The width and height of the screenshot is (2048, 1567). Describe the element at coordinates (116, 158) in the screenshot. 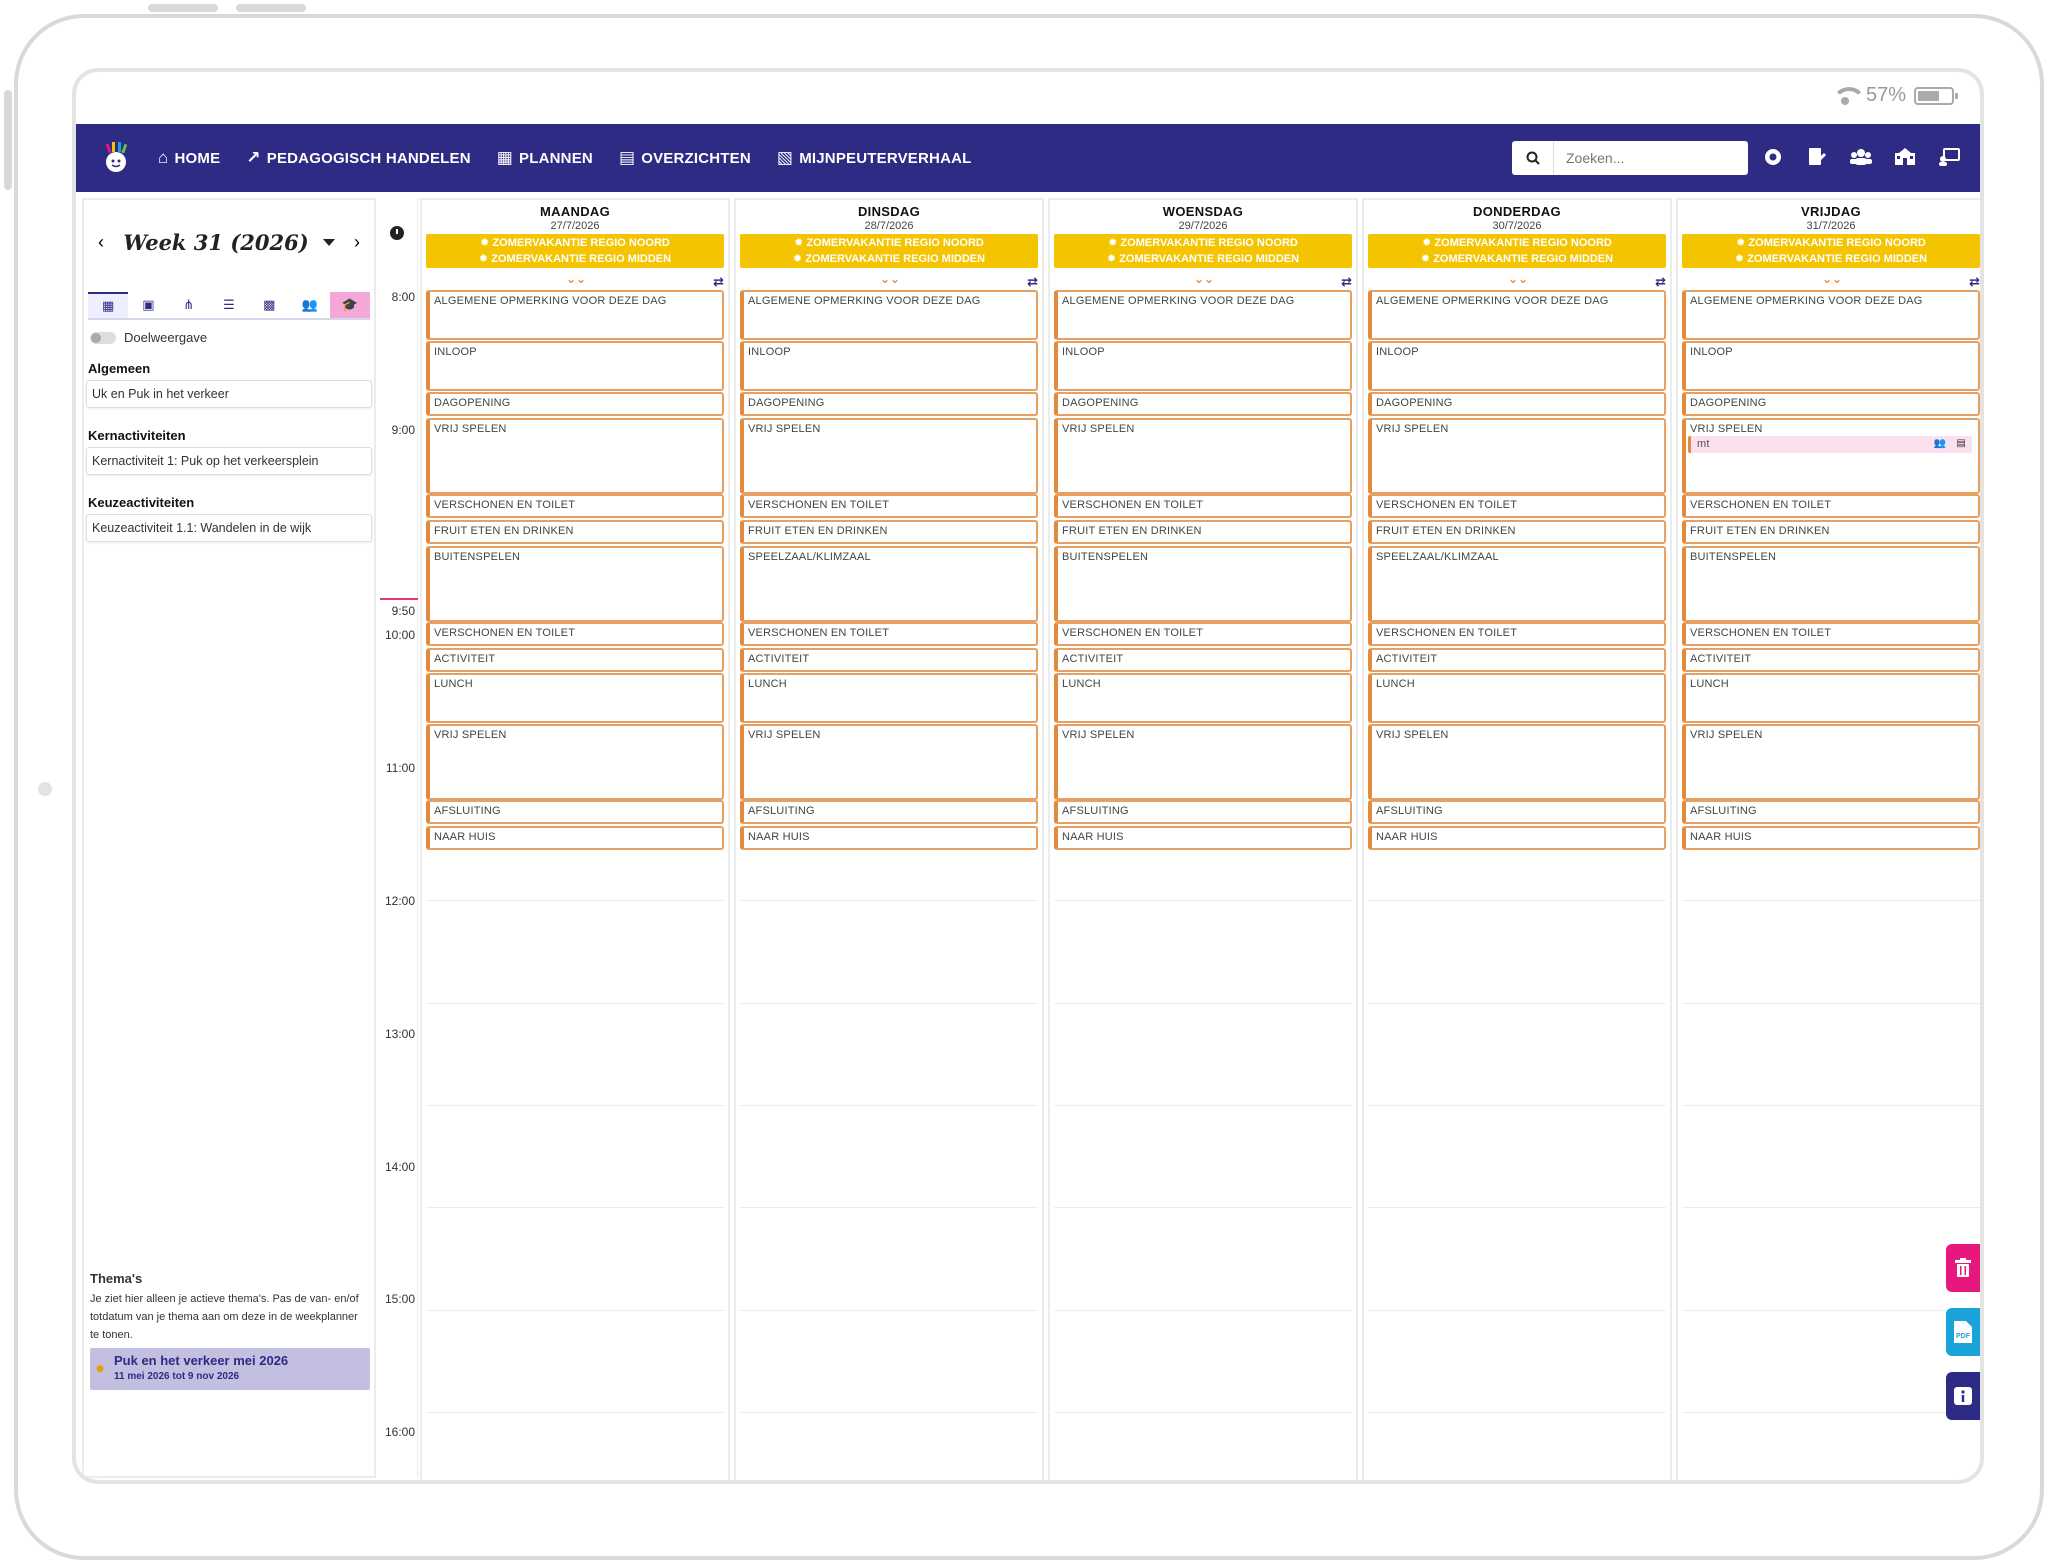

I see `app-logo` at that location.